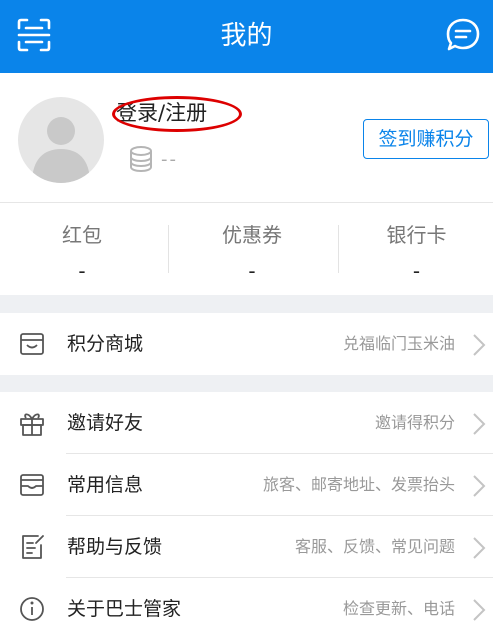 This screenshot has width=493, height=625. I want to click on menu-item-help-feedback: 帮助与反馈 客服、反馈、常见问题, so click(246, 547).